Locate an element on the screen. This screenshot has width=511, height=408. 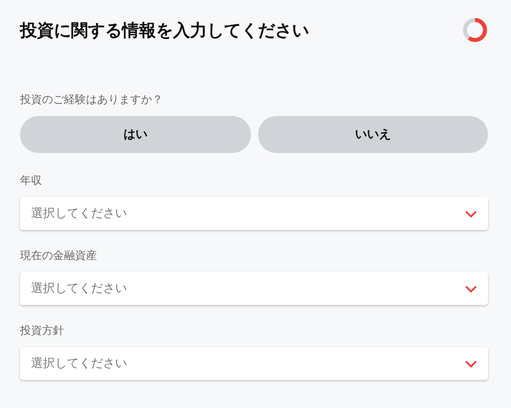
question-label: 投資のご経験はありますか？ is located at coordinates (91, 99).